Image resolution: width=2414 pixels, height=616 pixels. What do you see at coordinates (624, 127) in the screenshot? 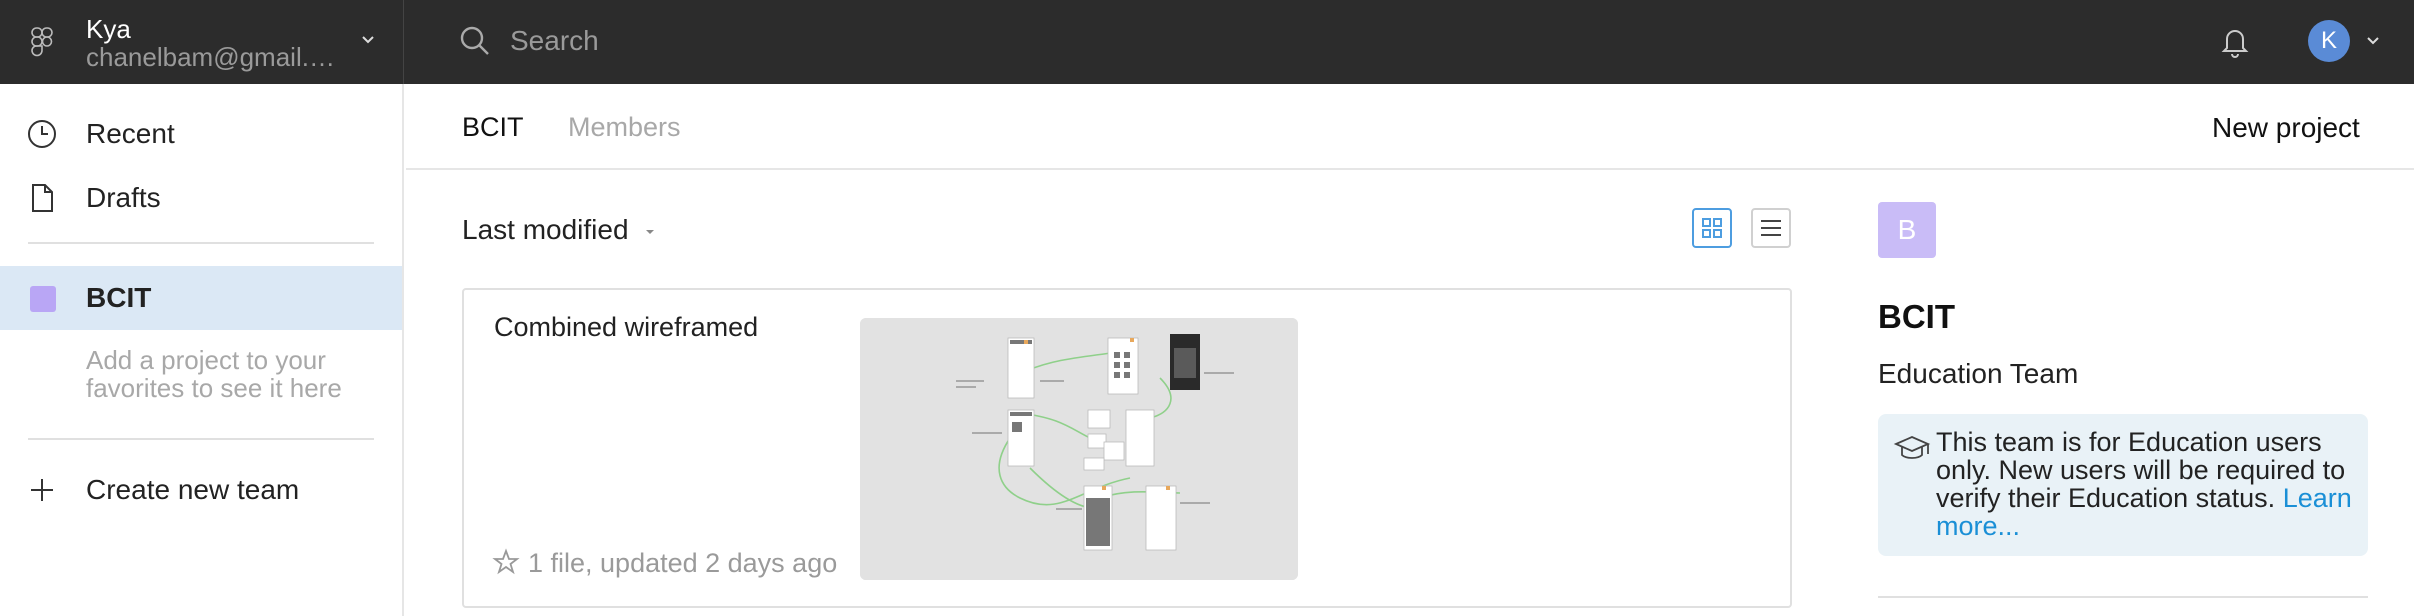
I see `tab-members: Members` at bounding box center [624, 127].